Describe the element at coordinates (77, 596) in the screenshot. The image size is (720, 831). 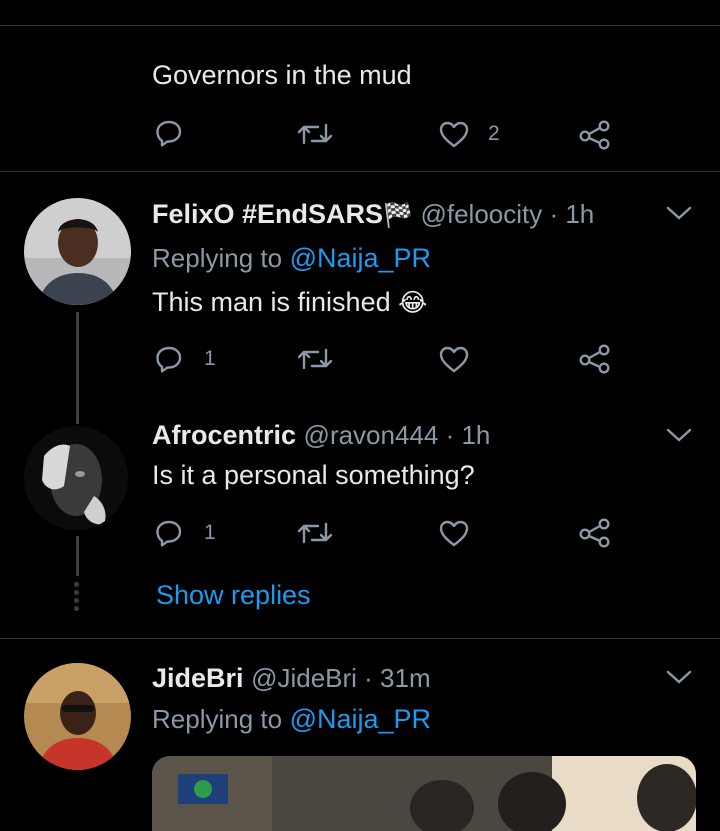
I see `more-replies-dots` at that location.